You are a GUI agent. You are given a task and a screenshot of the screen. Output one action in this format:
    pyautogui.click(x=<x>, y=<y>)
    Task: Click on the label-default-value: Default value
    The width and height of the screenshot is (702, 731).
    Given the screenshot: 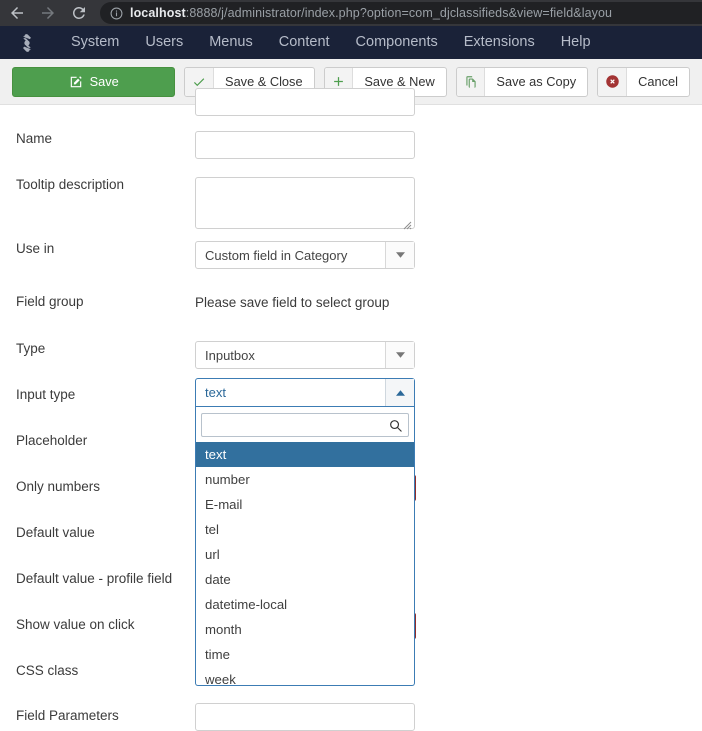 What is the action you would take?
    pyautogui.click(x=55, y=532)
    